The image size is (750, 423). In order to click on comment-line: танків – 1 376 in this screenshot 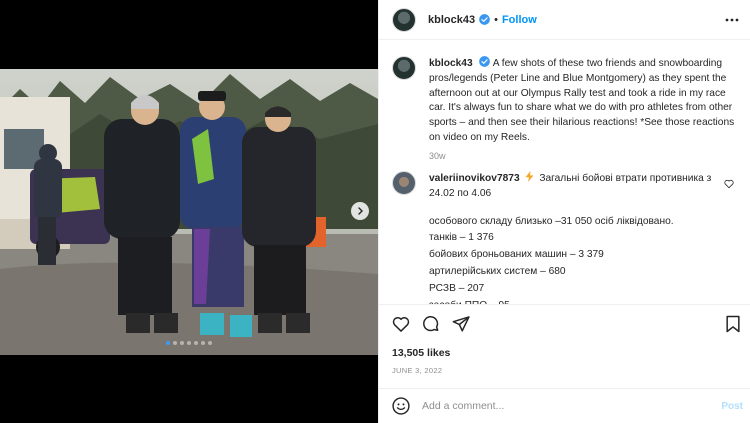, I will do `click(461, 238)`.